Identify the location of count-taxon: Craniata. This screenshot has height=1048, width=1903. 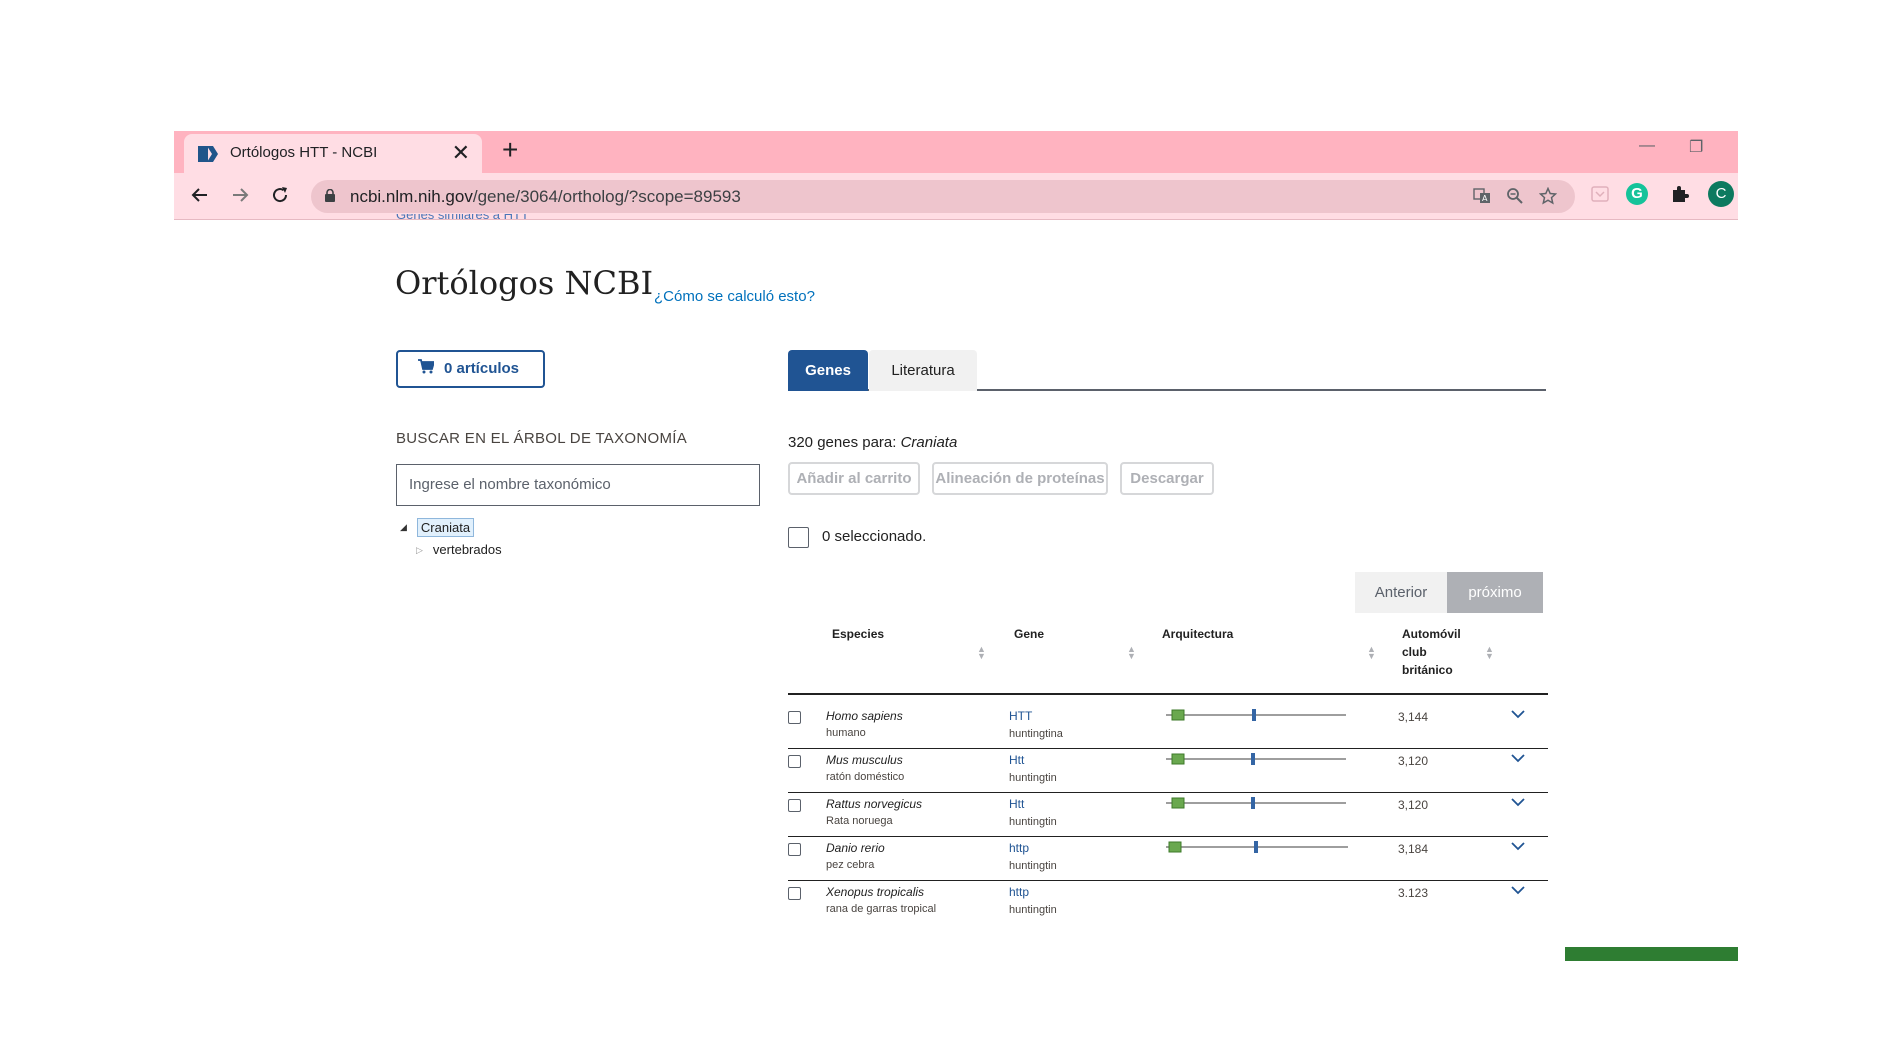
(929, 442).